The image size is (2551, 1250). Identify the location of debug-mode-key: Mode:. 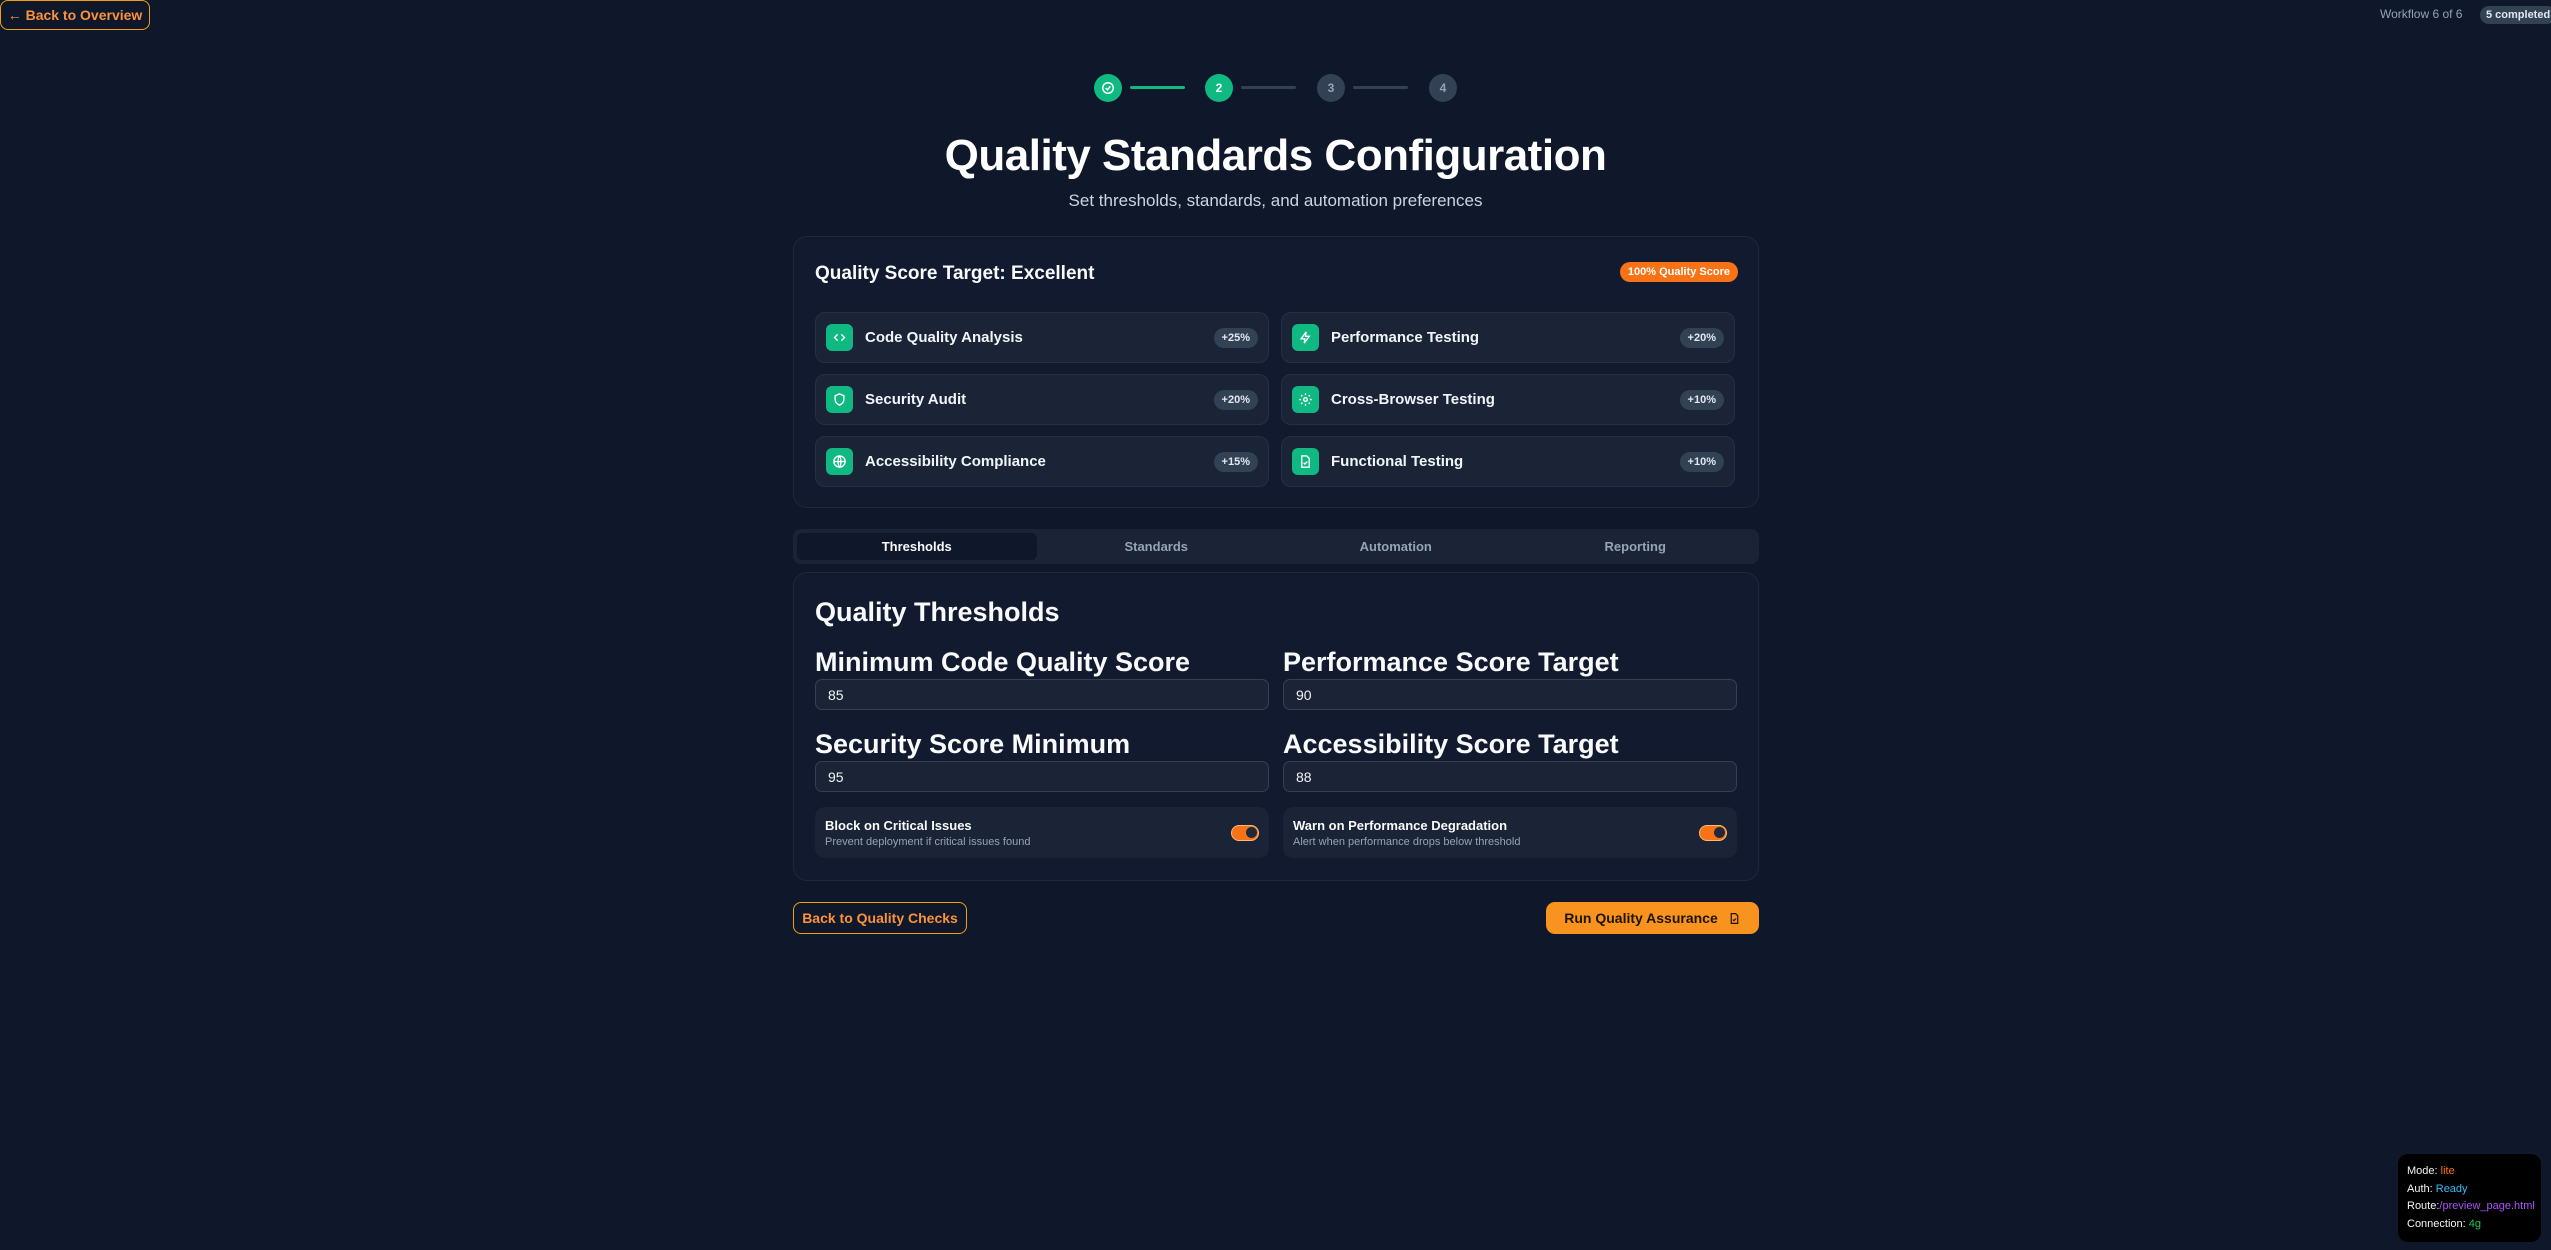
(2422, 1171).